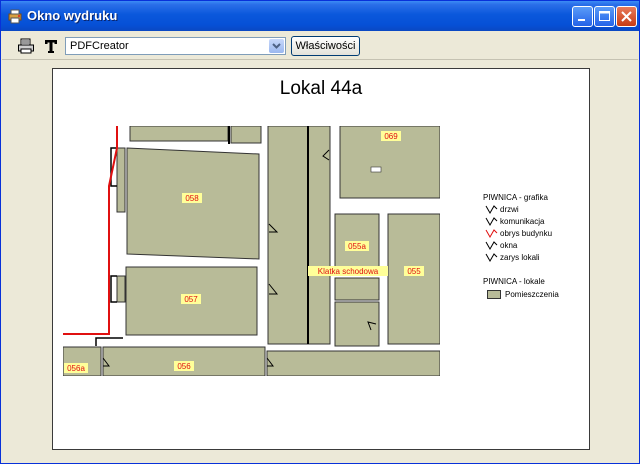  I want to click on legend-label: komunikacja, so click(522, 221).